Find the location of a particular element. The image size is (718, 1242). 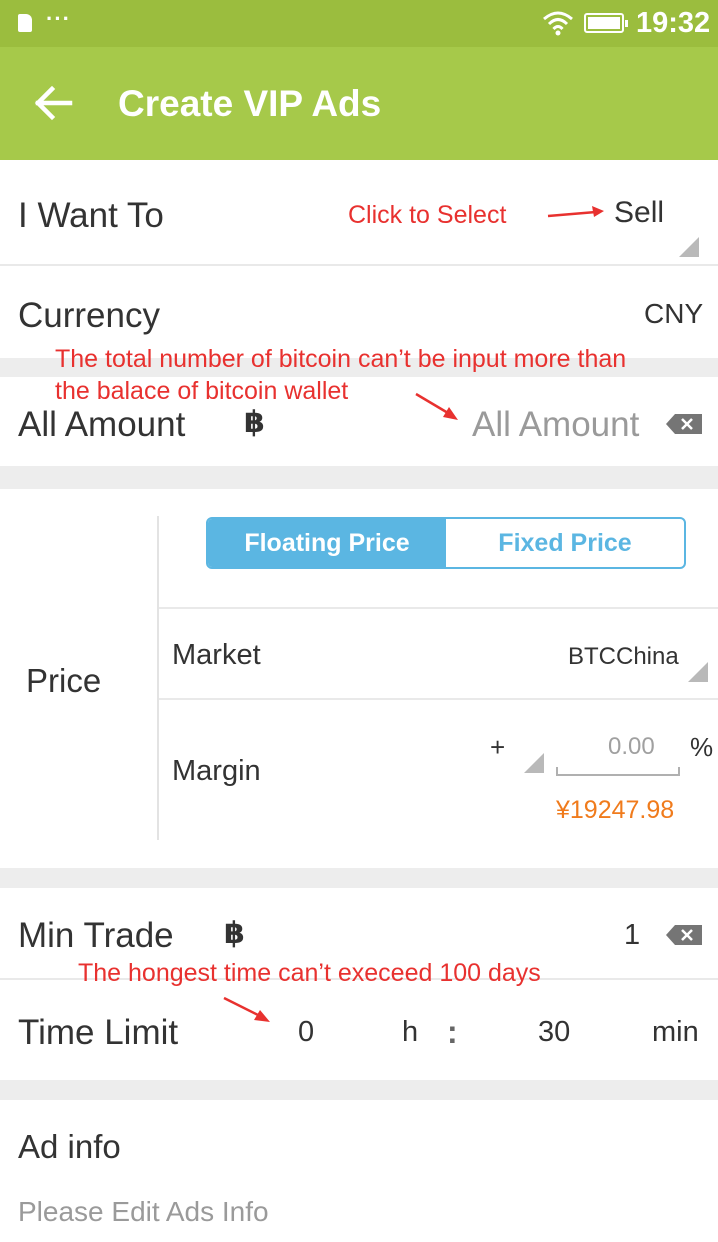

margin-input-underline is located at coordinates (618, 771).